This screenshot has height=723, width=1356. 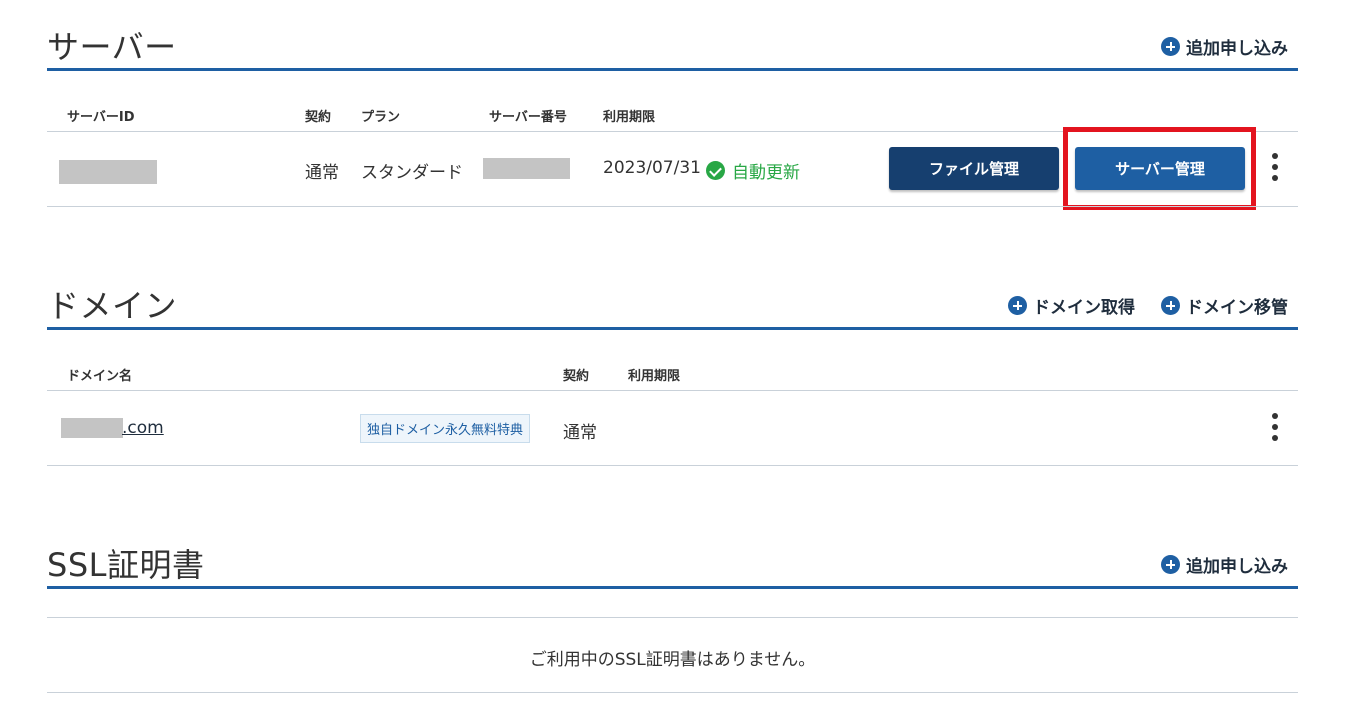 I want to click on auto-renew-label: 自動更新, so click(x=766, y=173).